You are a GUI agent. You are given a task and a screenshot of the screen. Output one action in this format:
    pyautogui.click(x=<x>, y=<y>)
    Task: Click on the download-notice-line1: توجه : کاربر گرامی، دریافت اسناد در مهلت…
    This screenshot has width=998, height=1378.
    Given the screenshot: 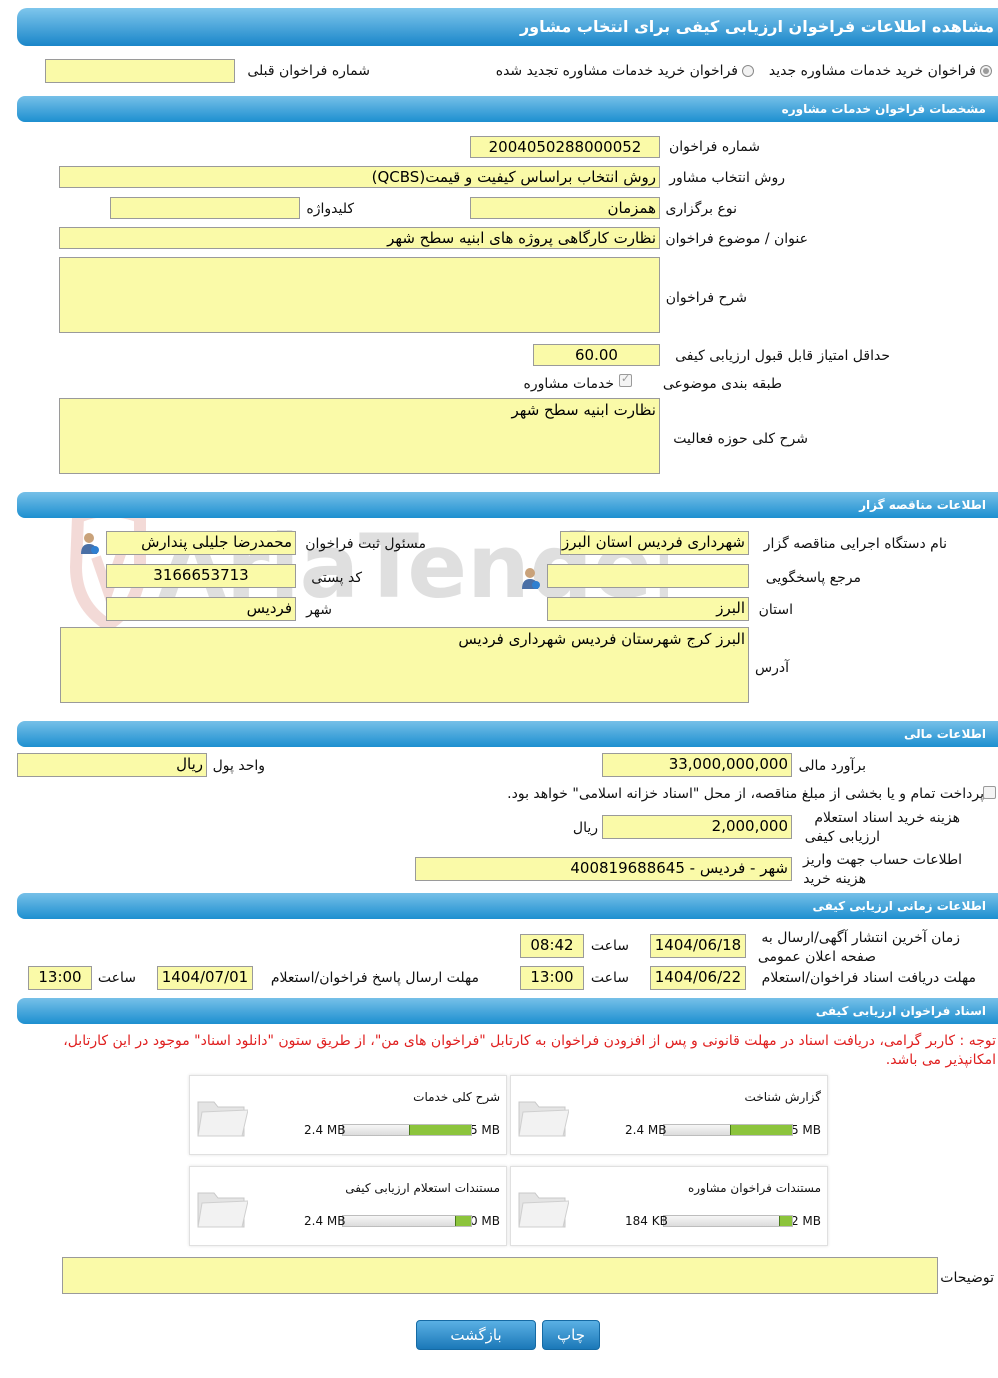 What is the action you would take?
    pyautogui.click(x=529, y=1041)
    